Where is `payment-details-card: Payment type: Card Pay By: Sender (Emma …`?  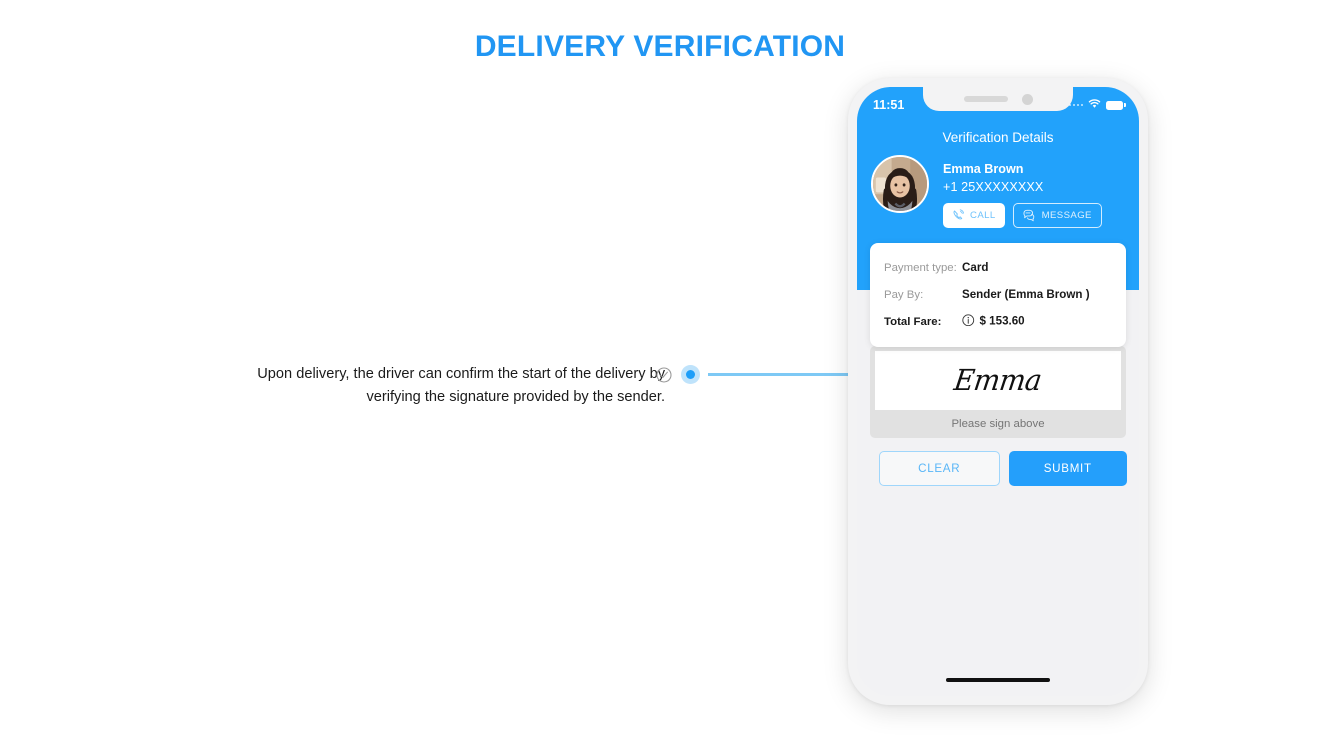 payment-details-card: Payment type: Card Pay By: Sender (Emma … is located at coordinates (998, 295).